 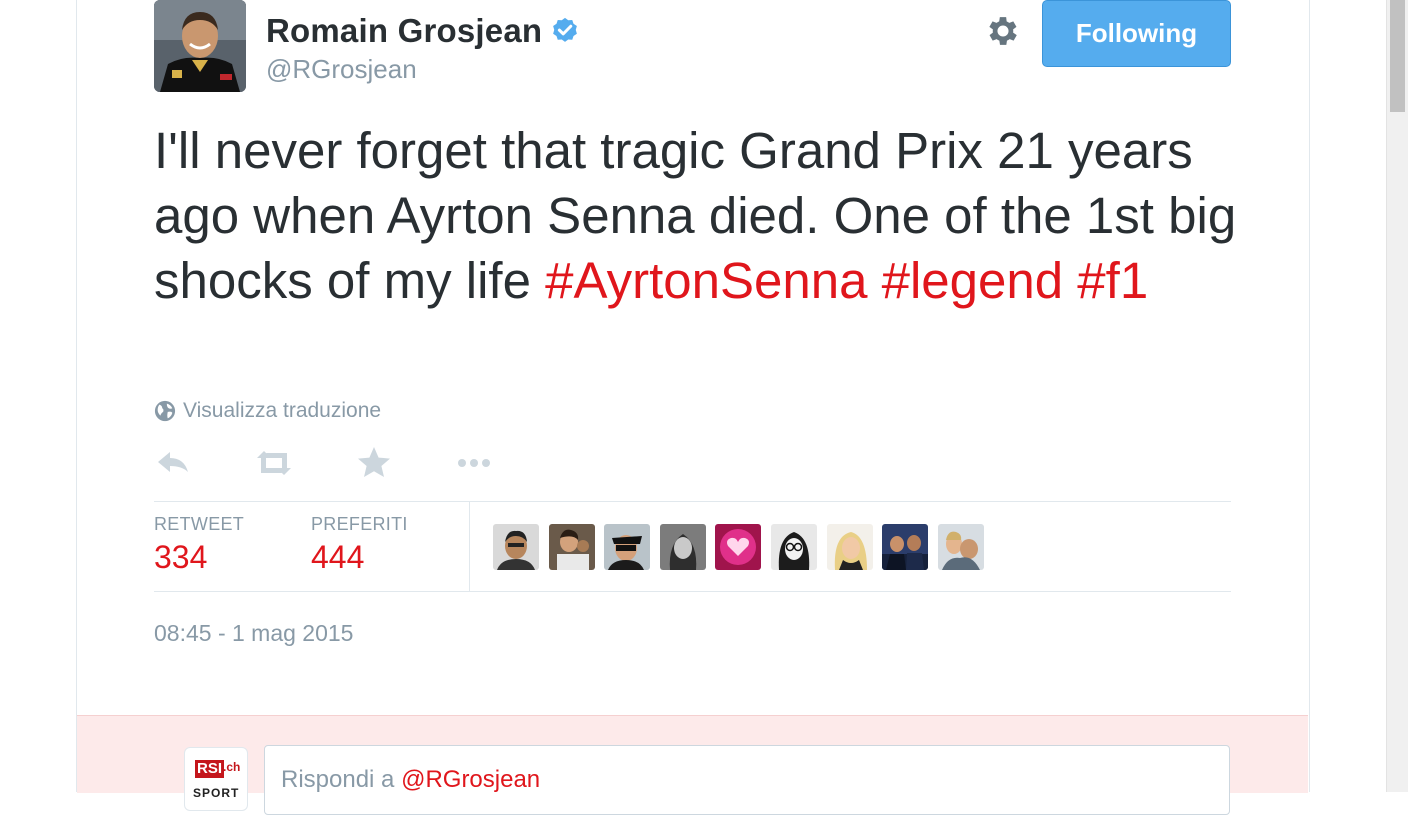 What do you see at coordinates (1397, 396) in the screenshot?
I see `page-scrollbar` at bounding box center [1397, 396].